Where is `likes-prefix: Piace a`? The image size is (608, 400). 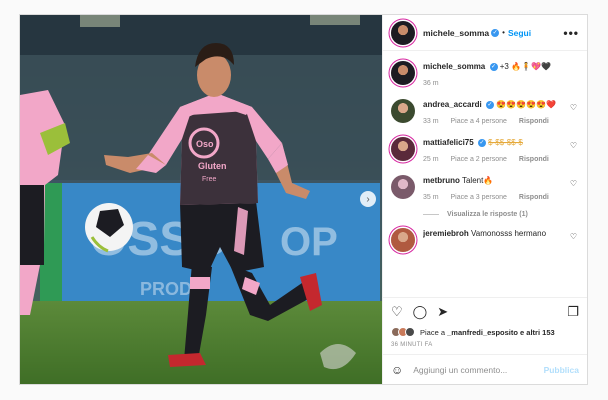 likes-prefix: Piace a is located at coordinates (434, 332).